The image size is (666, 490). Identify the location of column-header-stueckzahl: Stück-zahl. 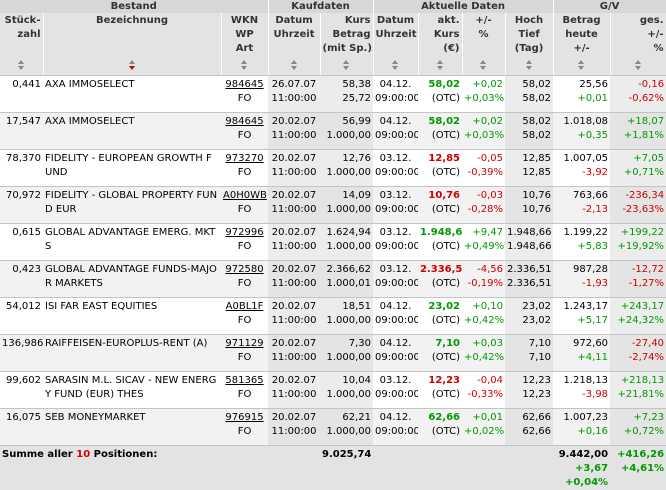
(21, 35).